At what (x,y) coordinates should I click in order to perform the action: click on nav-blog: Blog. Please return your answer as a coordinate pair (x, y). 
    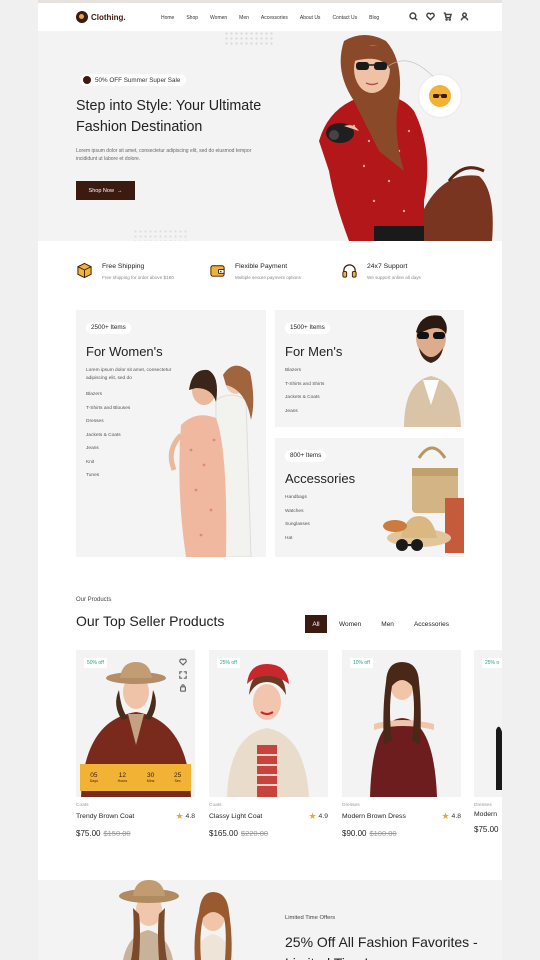
    Looking at the image, I should click on (374, 18).